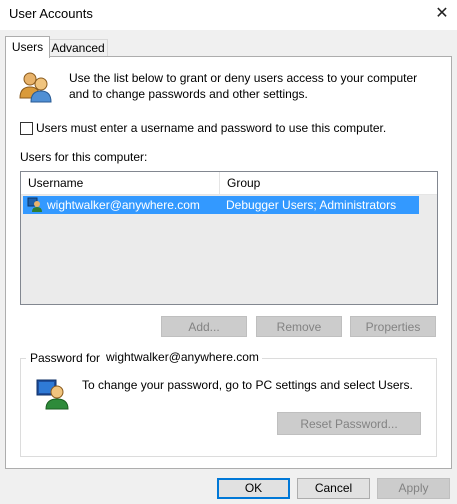  What do you see at coordinates (442, 14) in the screenshot?
I see `close-icon: ✕` at bounding box center [442, 14].